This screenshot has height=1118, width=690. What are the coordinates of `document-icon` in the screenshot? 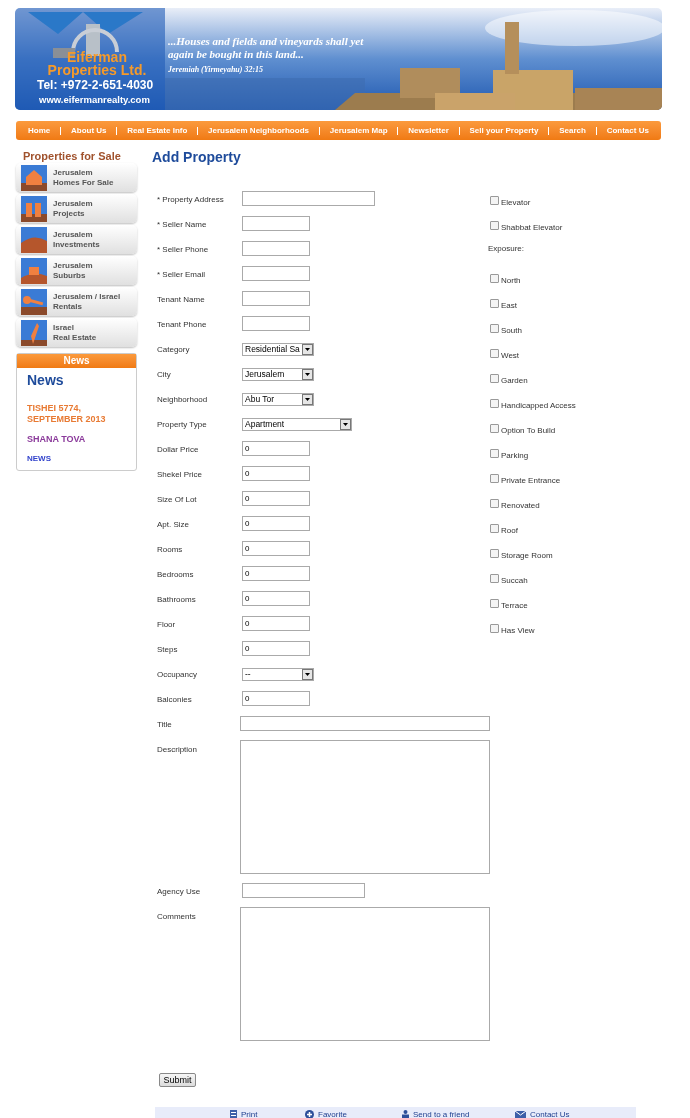 It's located at (233, 1114).